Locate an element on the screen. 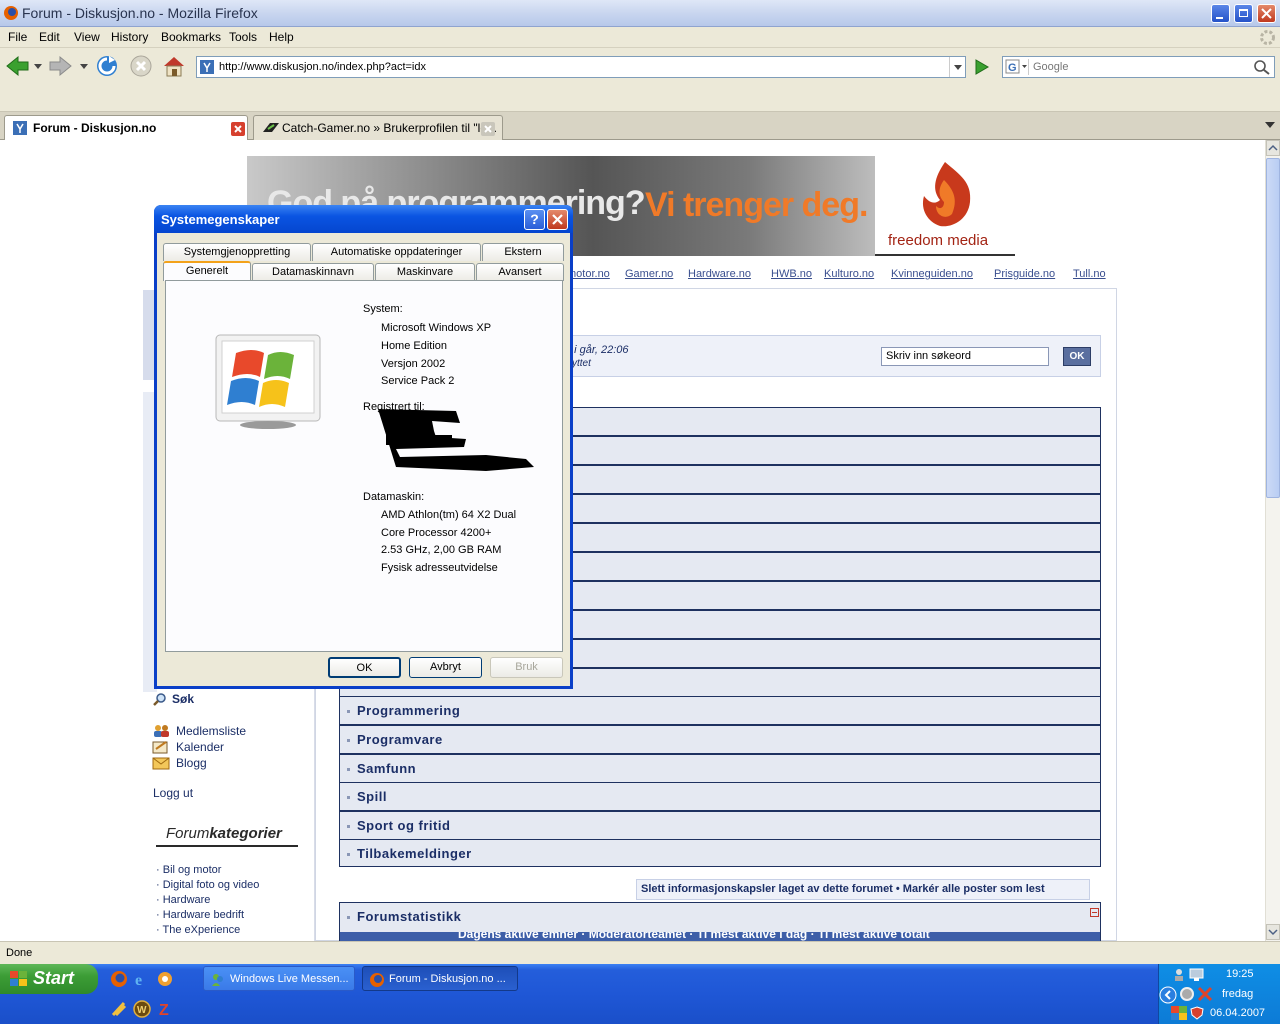 Image resolution: width=1280 pixels, height=1024 pixels. menu-history: History is located at coordinates (129, 37).